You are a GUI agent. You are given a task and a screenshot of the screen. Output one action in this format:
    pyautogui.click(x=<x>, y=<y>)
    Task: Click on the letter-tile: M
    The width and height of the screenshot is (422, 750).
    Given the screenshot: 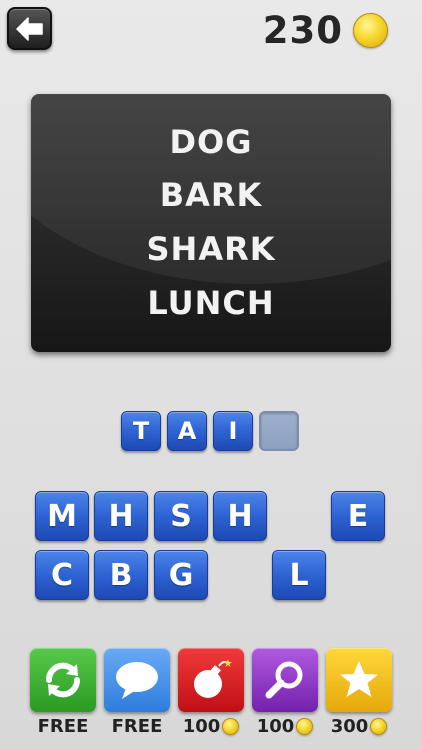 What is the action you would take?
    pyautogui.click(x=62, y=516)
    